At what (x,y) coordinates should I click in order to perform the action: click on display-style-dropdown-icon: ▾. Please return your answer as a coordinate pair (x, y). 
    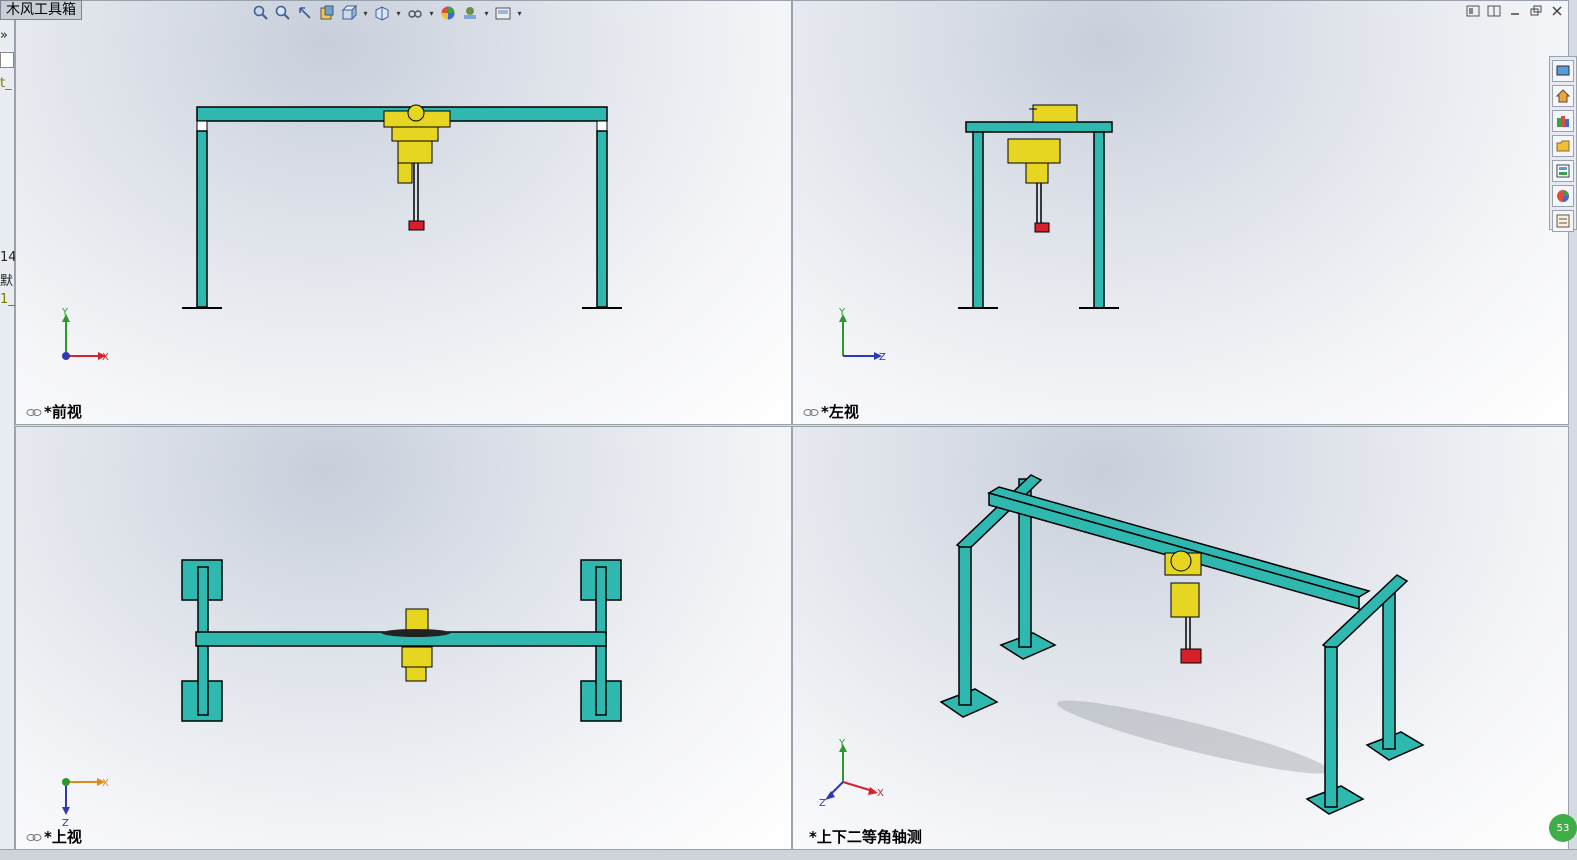
    Looking at the image, I should click on (398, 13).